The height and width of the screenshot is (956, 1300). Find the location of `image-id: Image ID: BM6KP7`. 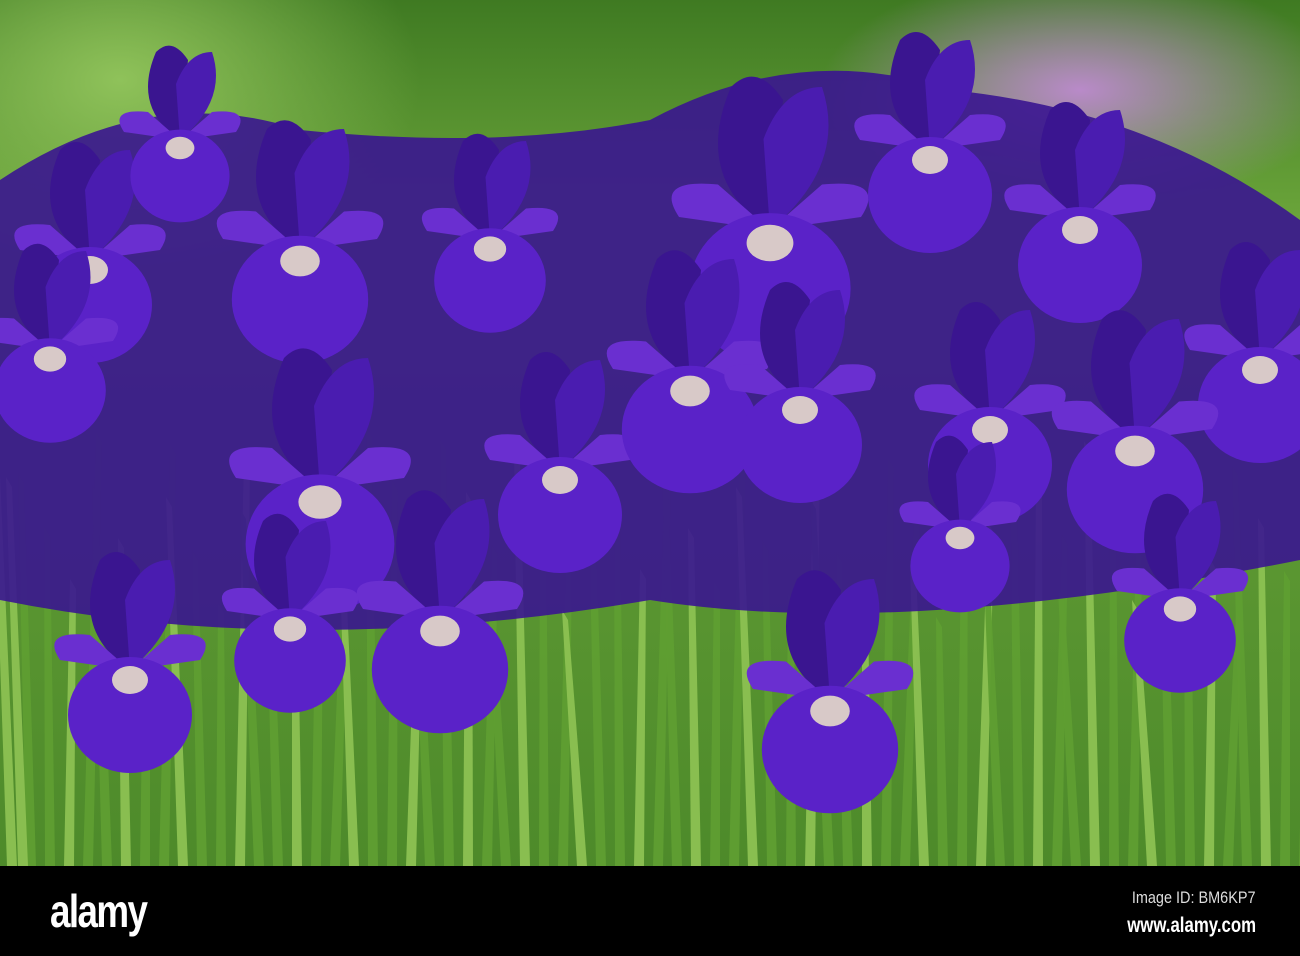

image-id: Image ID: BM6KP7 is located at coordinates (1194, 897).